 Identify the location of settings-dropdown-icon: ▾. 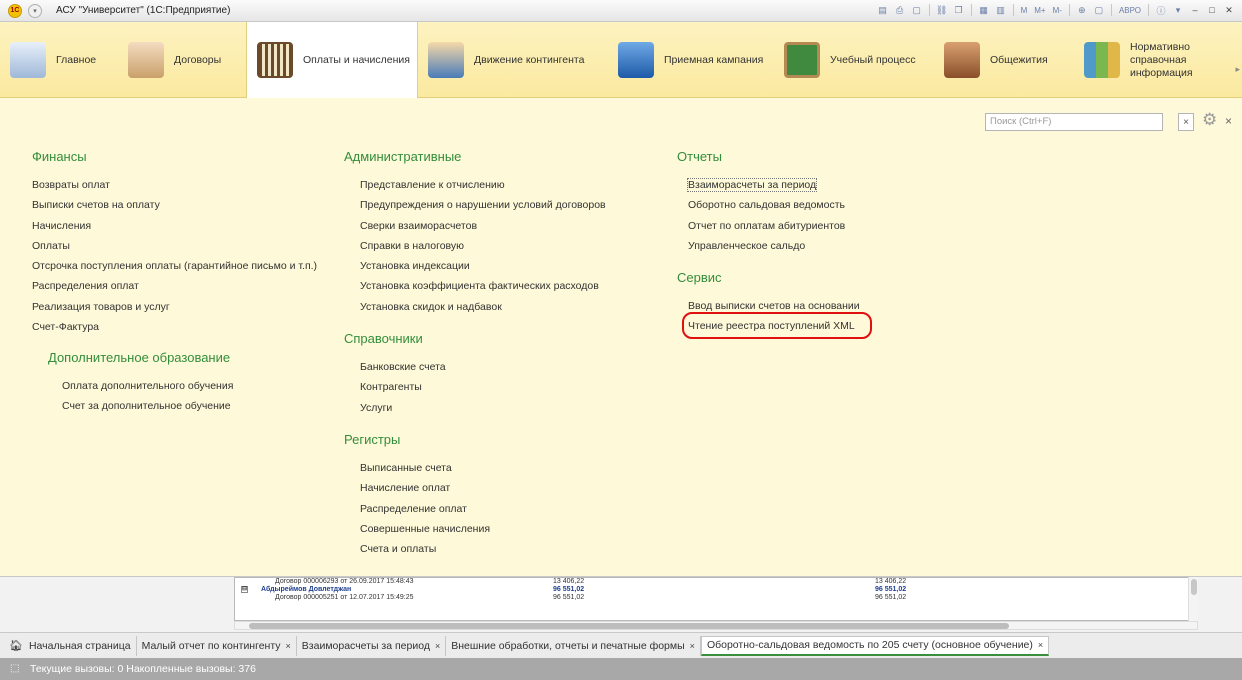
(1178, 10).